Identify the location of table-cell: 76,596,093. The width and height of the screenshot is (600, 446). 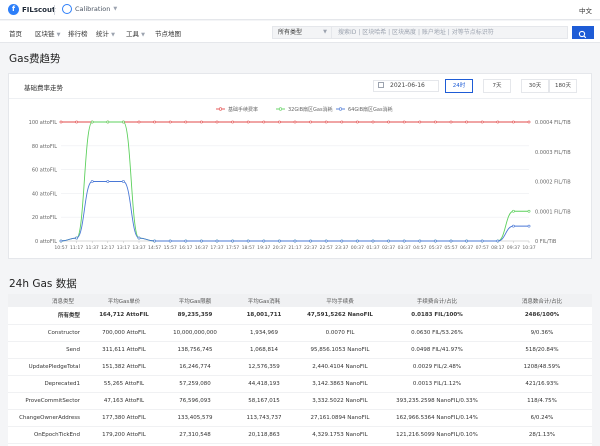
(195, 401).